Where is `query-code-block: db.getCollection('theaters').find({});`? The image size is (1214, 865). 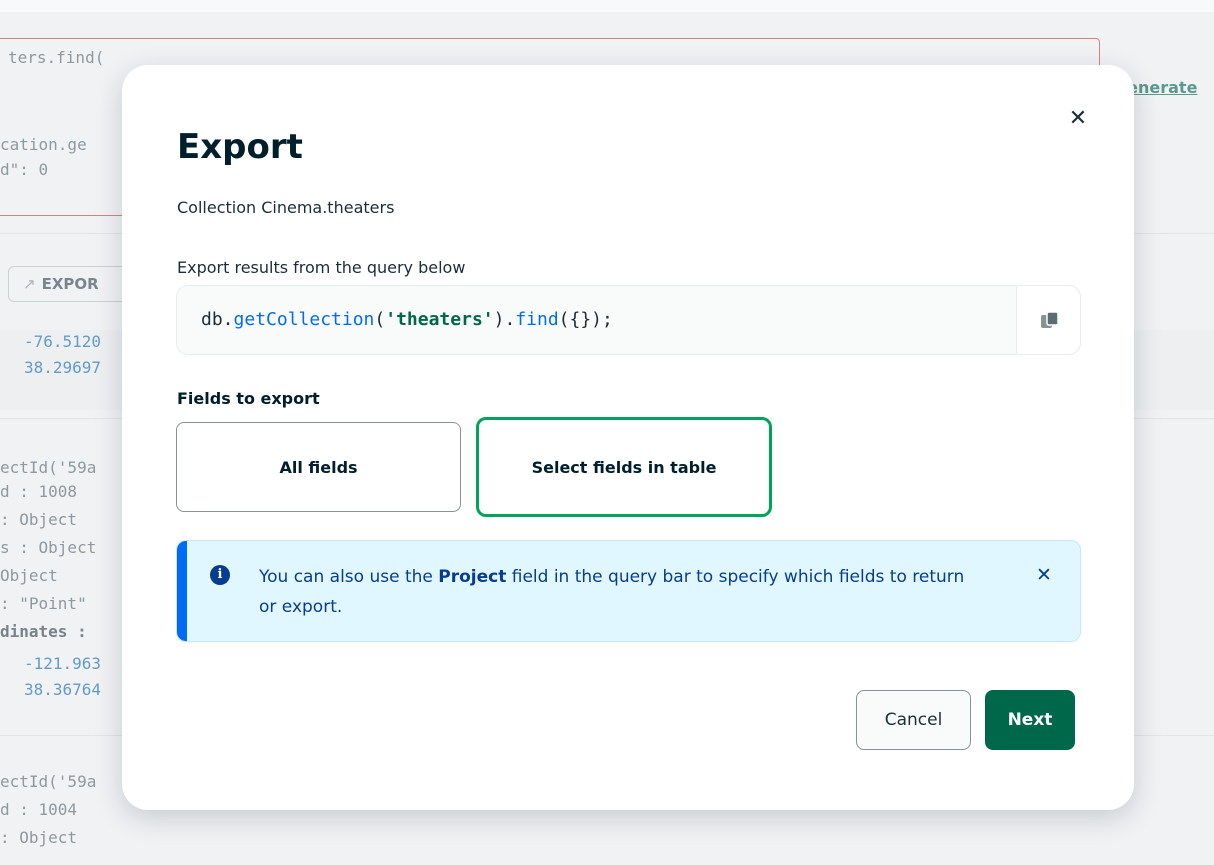
query-code-block: db.getCollection('theaters').find({}); is located at coordinates (628, 320).